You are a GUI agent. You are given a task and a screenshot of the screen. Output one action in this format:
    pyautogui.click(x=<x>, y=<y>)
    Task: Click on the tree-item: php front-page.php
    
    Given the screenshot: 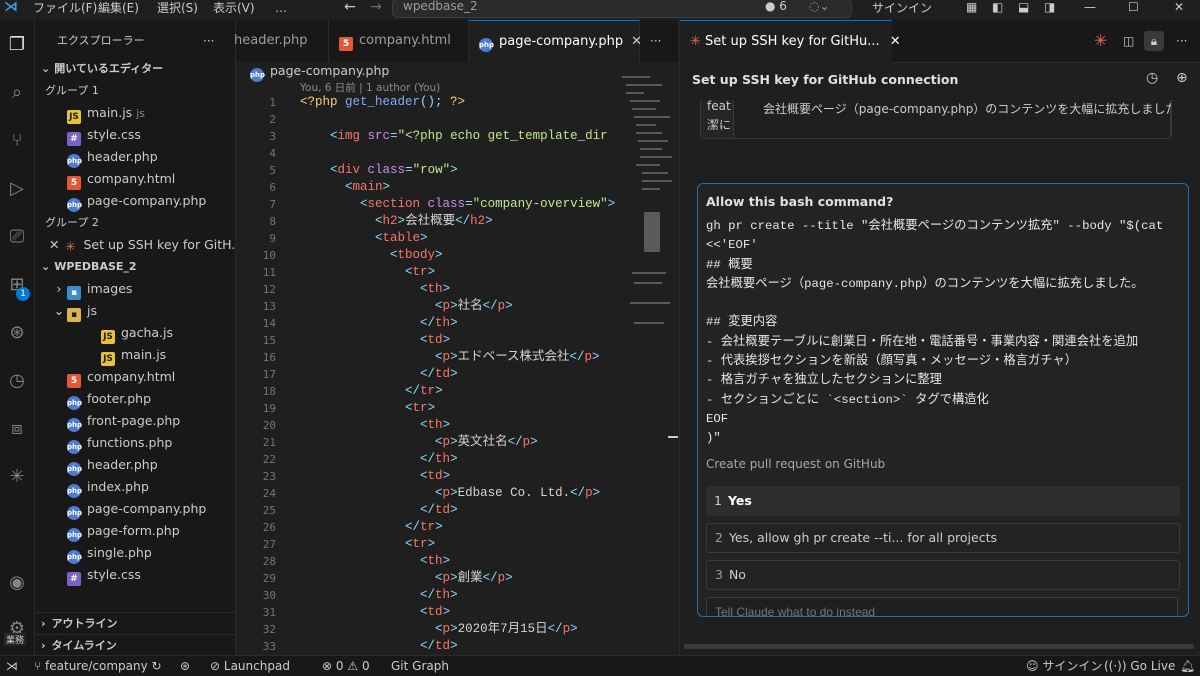 What is the action you would take?
    pyautogui.click(x=135, y=421)
    